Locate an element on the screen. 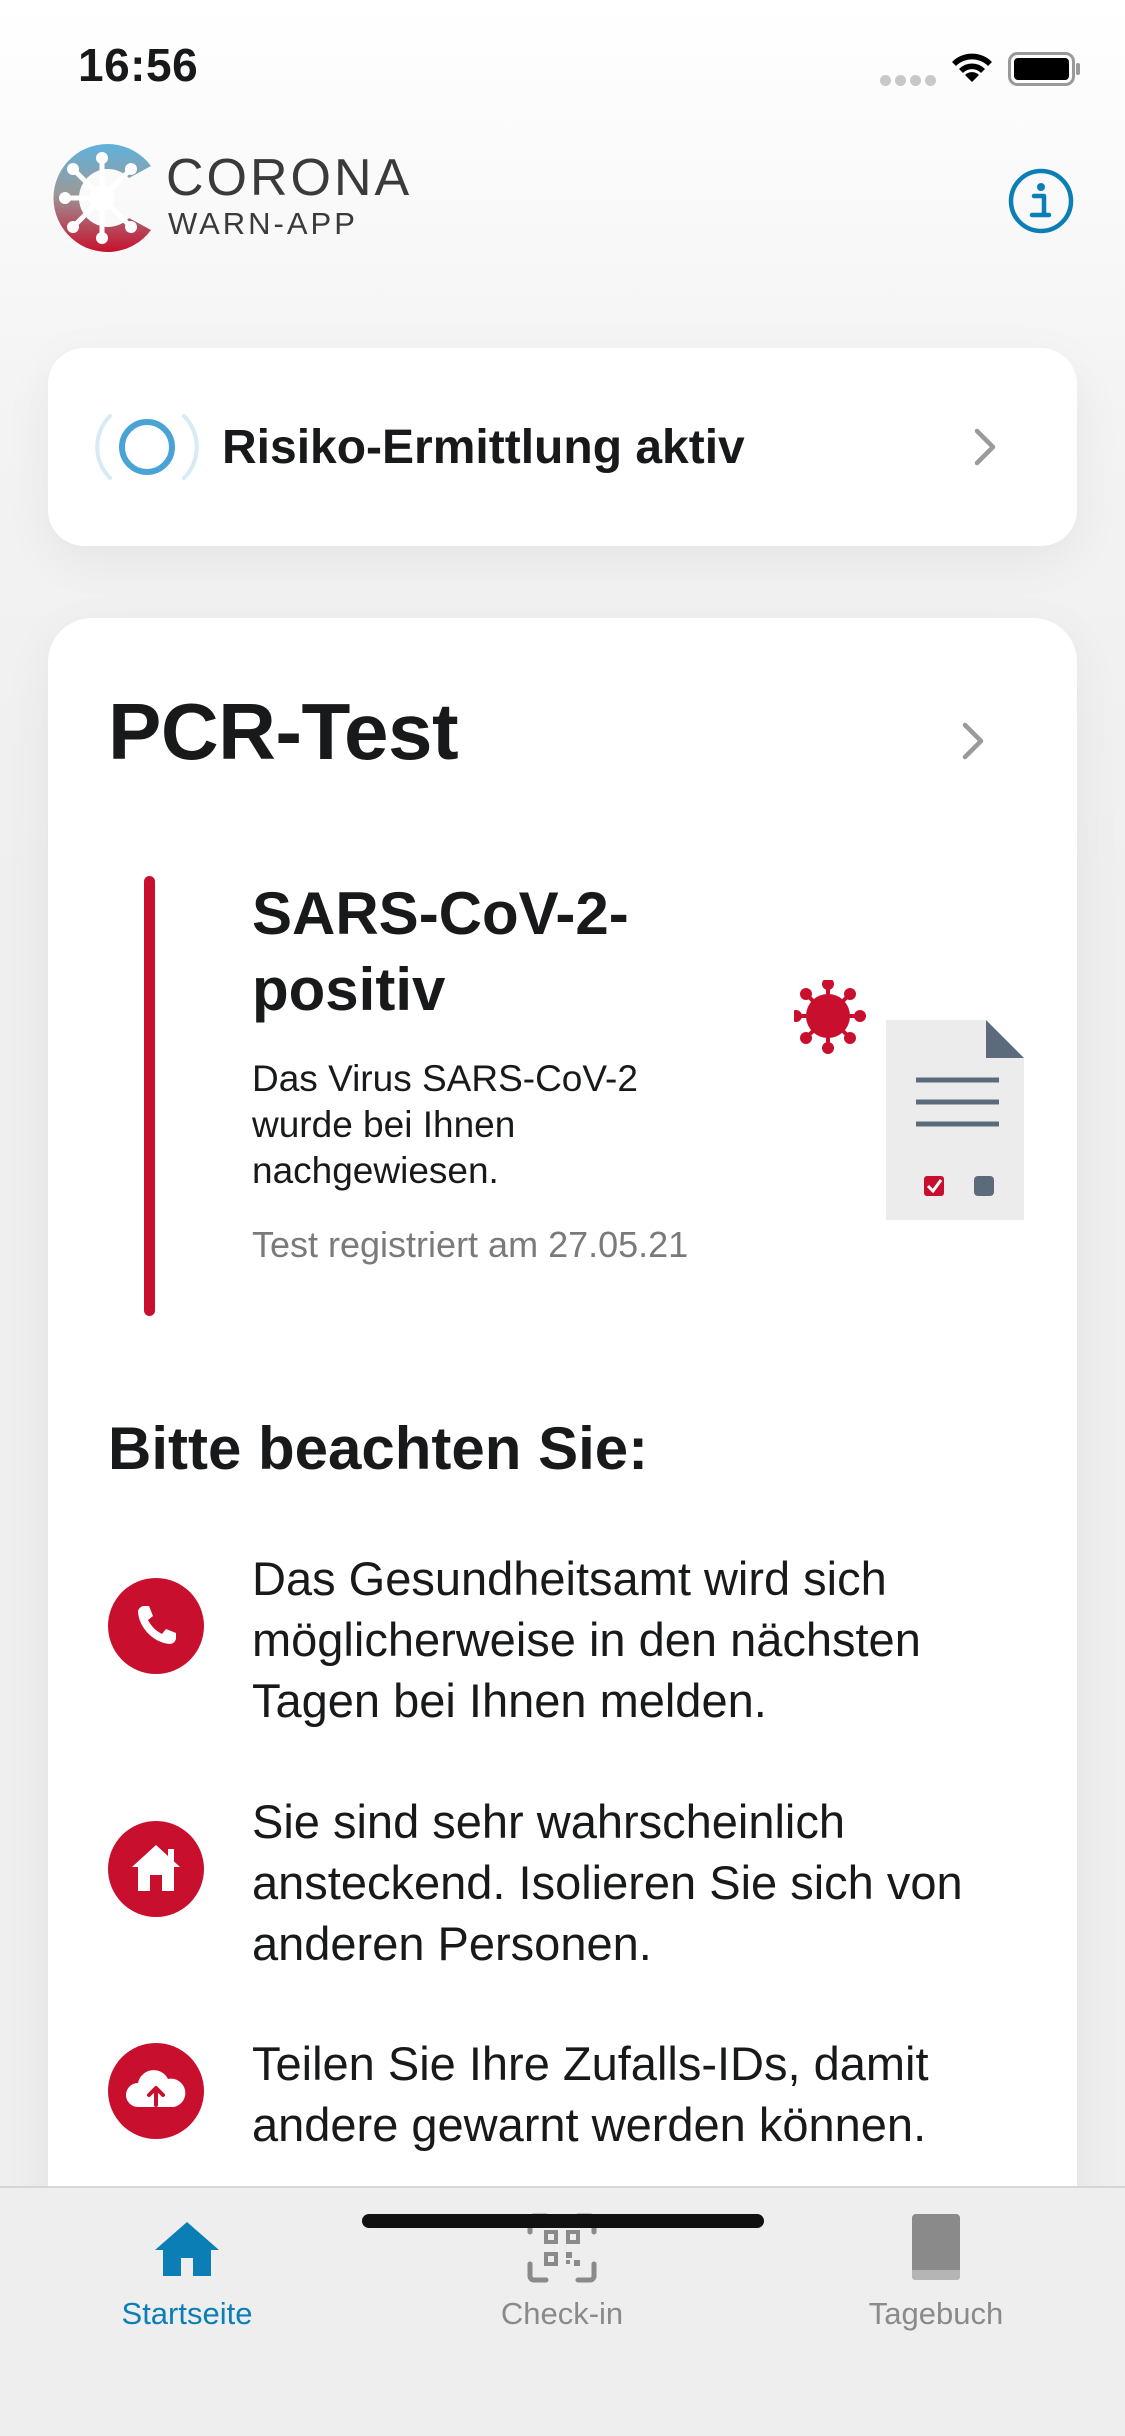 The width and height of the screenshot is (1125, 2436). info-icon is located at coordinates (1041, 201).